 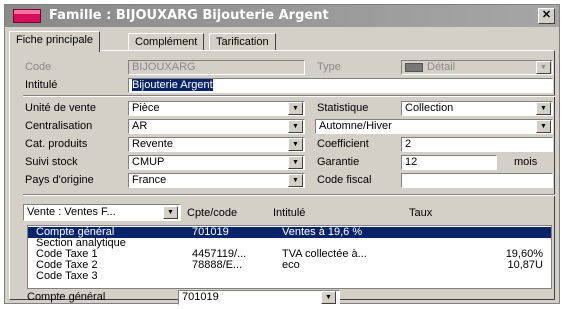 What do you see at coordinates (41, 85) in the screenshot?
I see `intitule-label: Intitulé` at bounding box center [41, 85].